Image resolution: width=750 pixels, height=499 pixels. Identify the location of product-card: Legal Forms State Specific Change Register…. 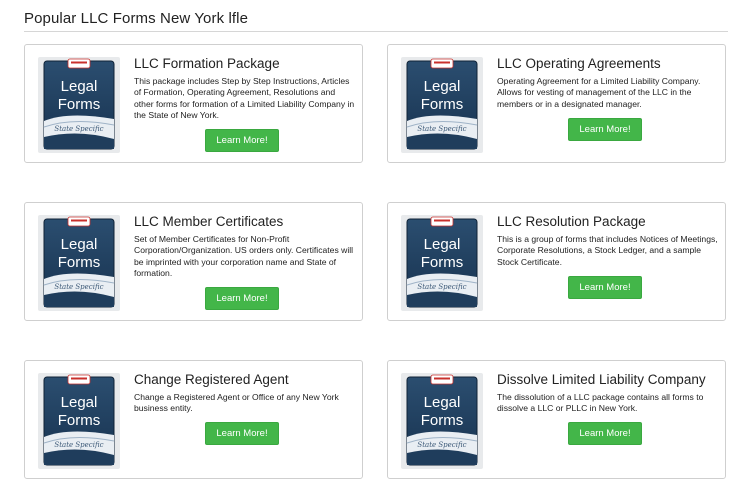
(193, 419).